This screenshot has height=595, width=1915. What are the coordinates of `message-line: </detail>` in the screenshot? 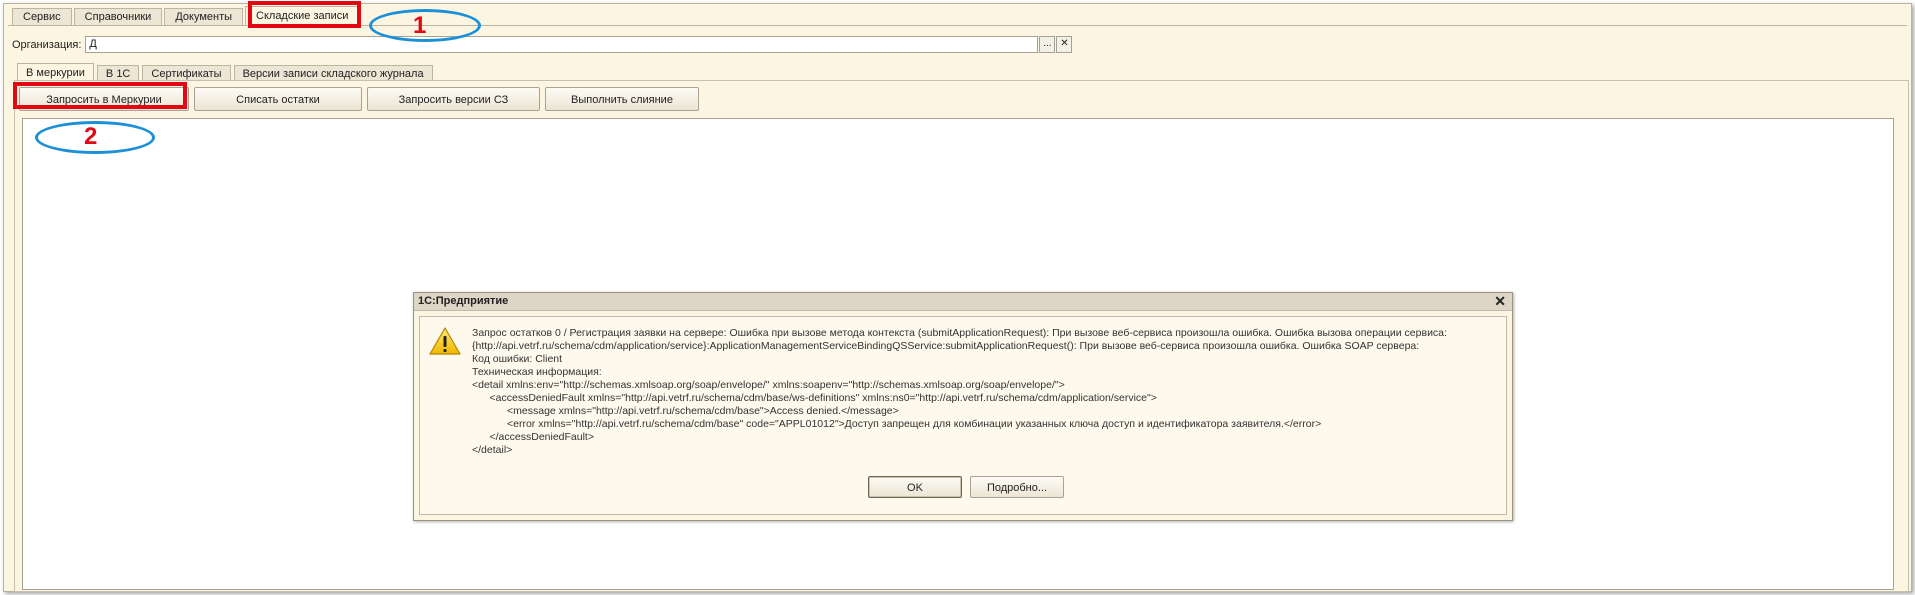 It's located at (492, 450).